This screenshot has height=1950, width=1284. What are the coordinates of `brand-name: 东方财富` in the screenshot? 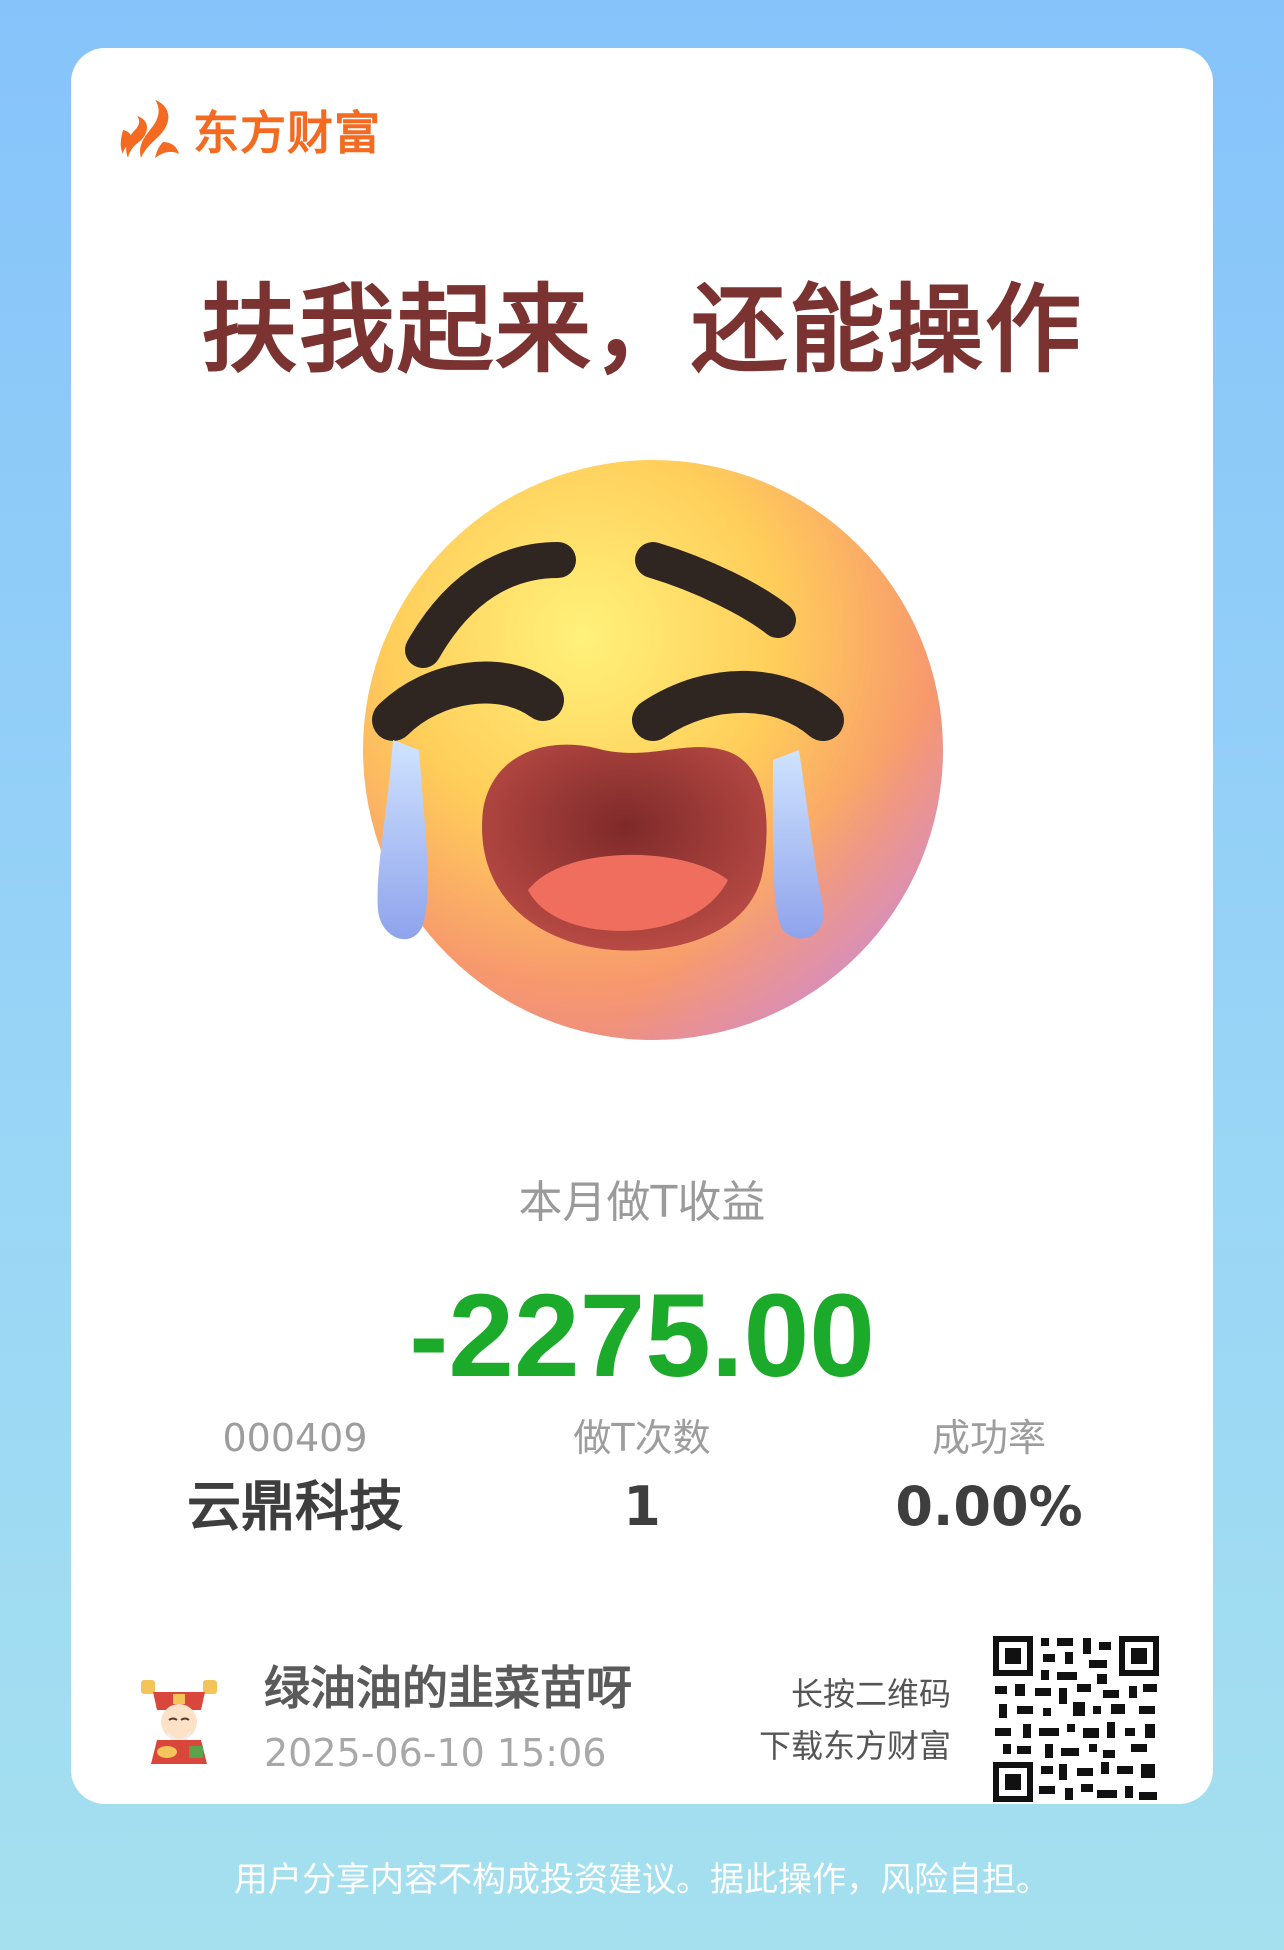 It's located at (287, 133).